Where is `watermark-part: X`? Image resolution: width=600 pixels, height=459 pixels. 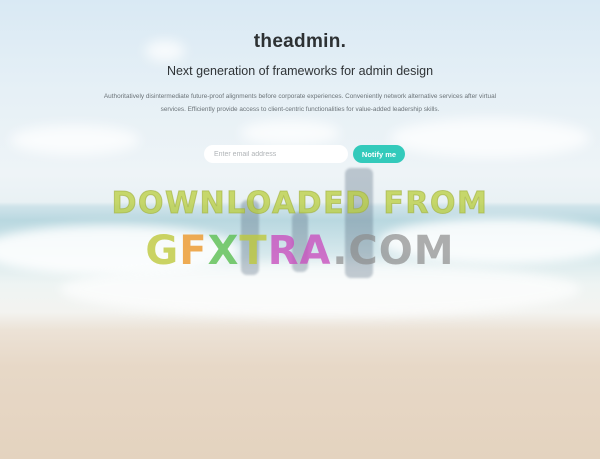
watermark-part: X is located at coordinates (223, 251).